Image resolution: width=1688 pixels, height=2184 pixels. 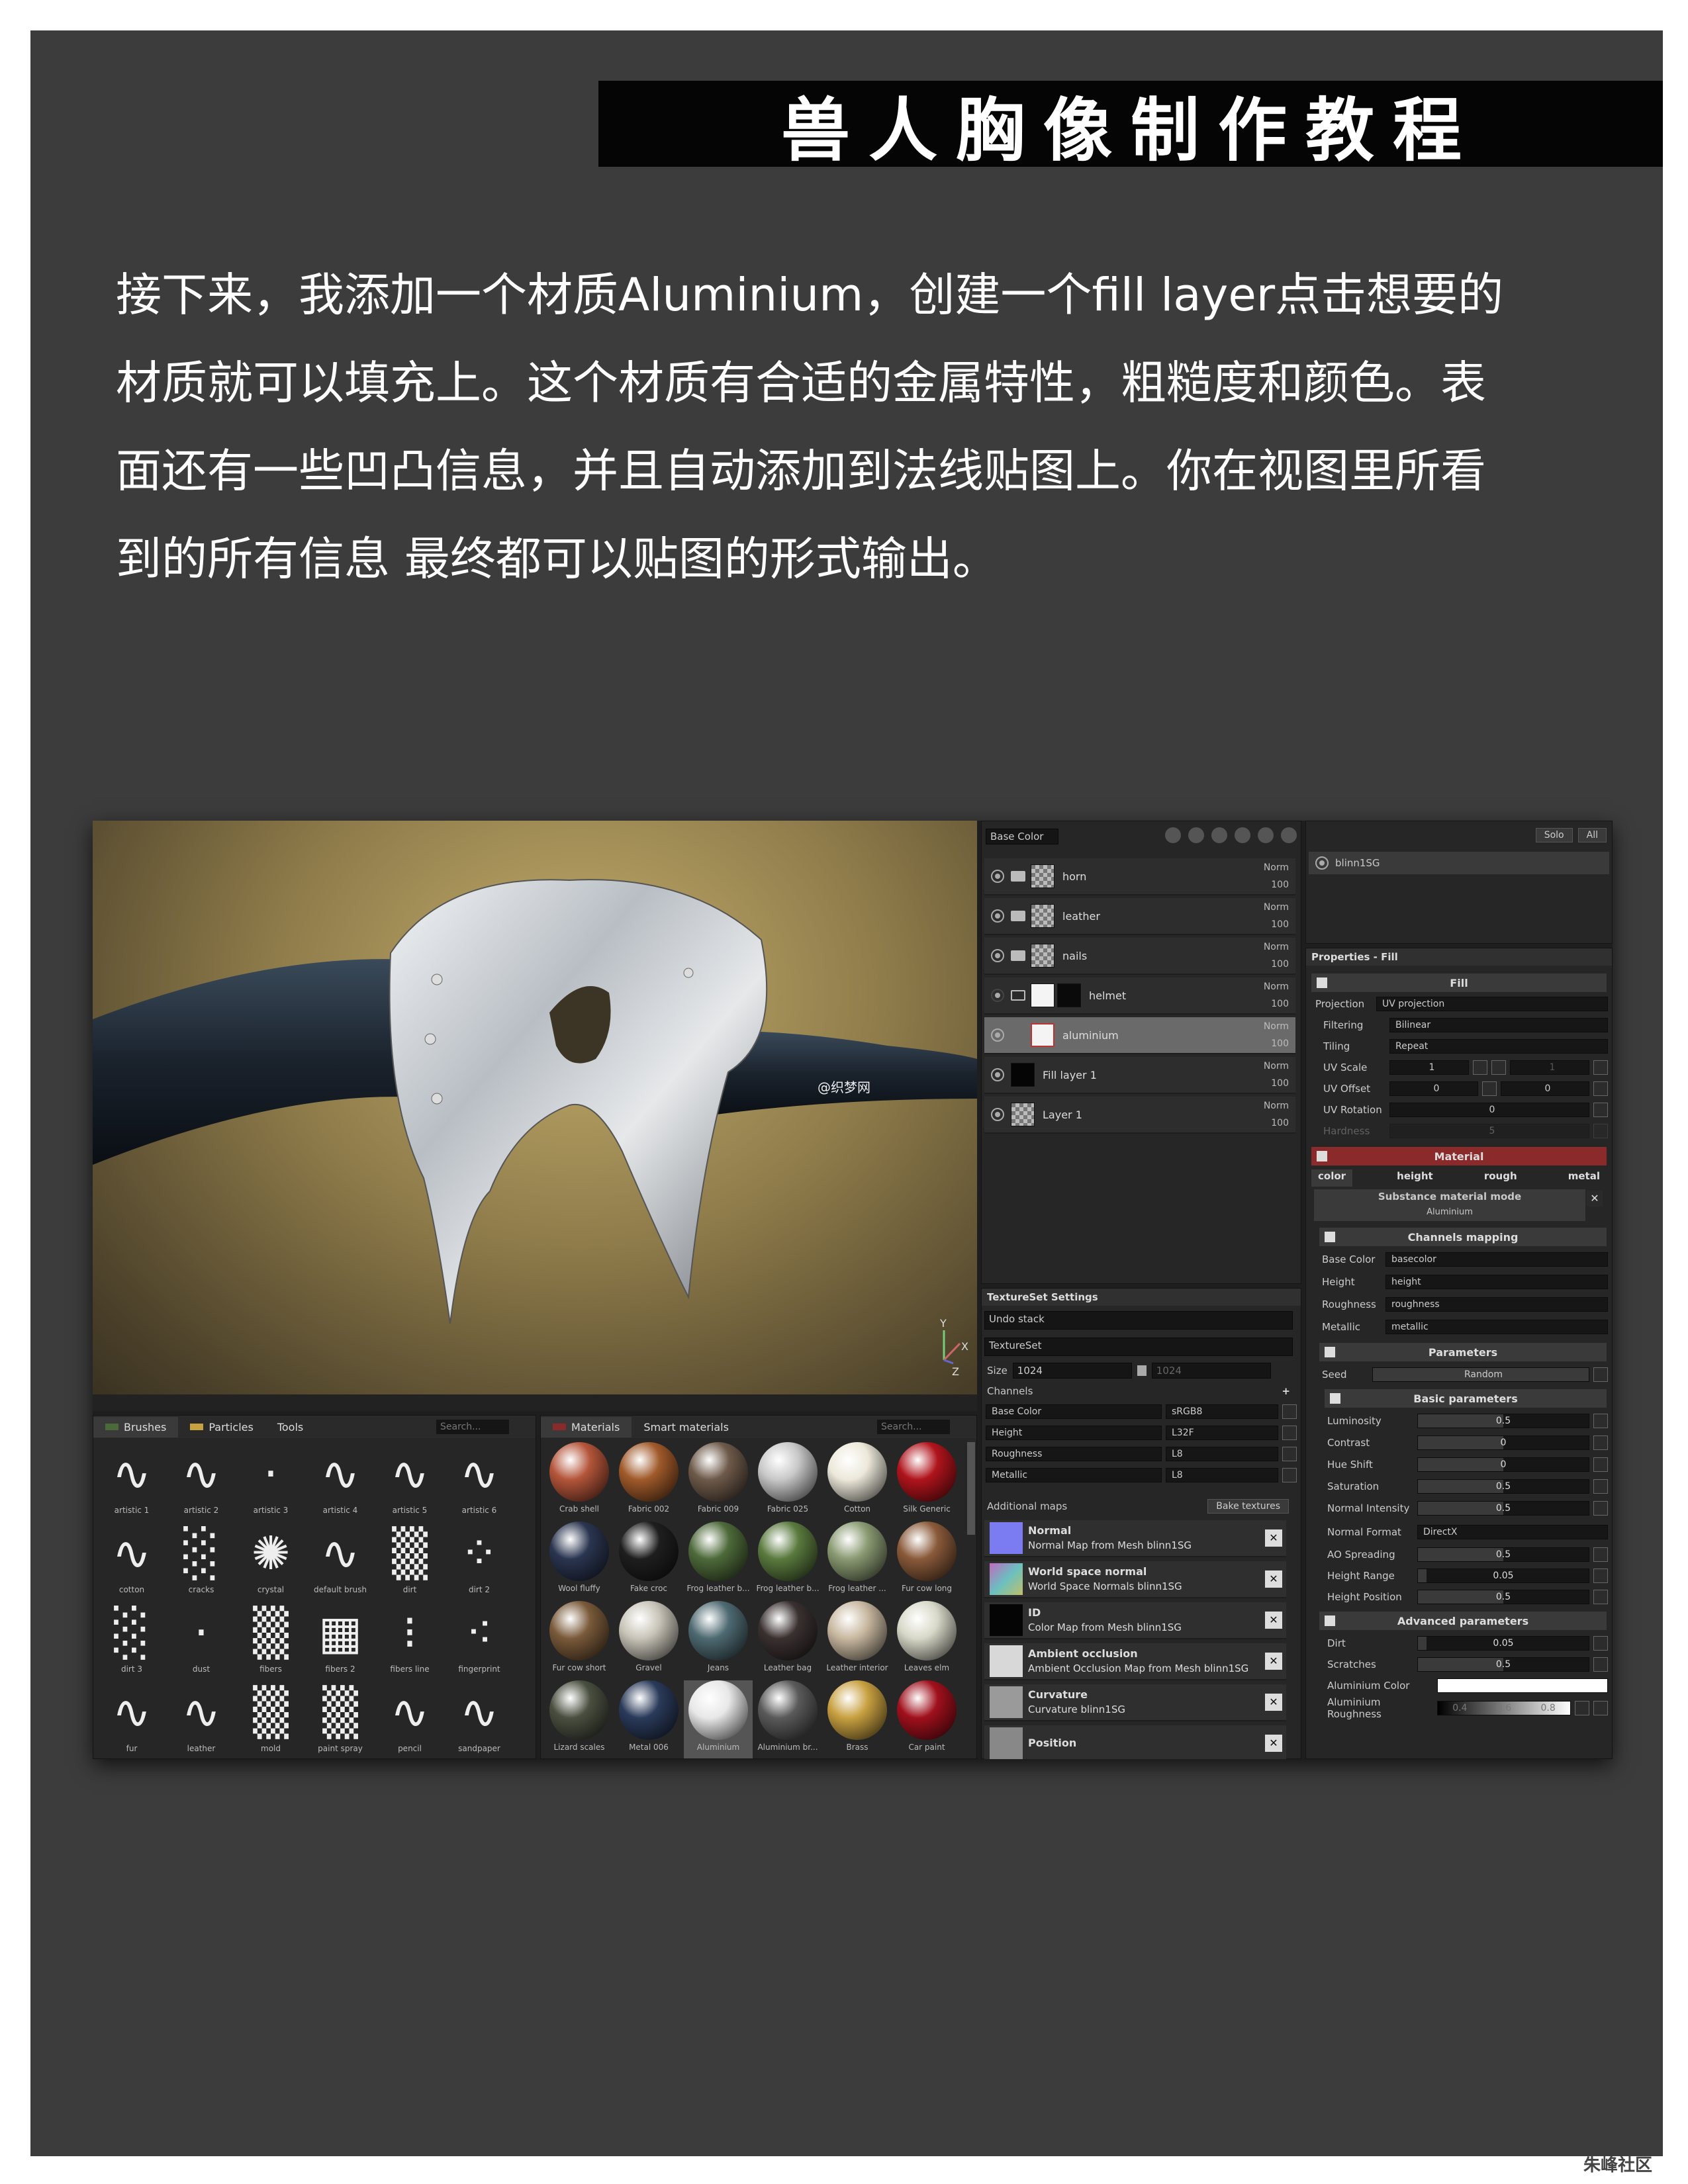 What do you see at coordinates (221, 1427) in the screenshot?
I see `tab-particles: Particles` at bounding box center [221, 1427].